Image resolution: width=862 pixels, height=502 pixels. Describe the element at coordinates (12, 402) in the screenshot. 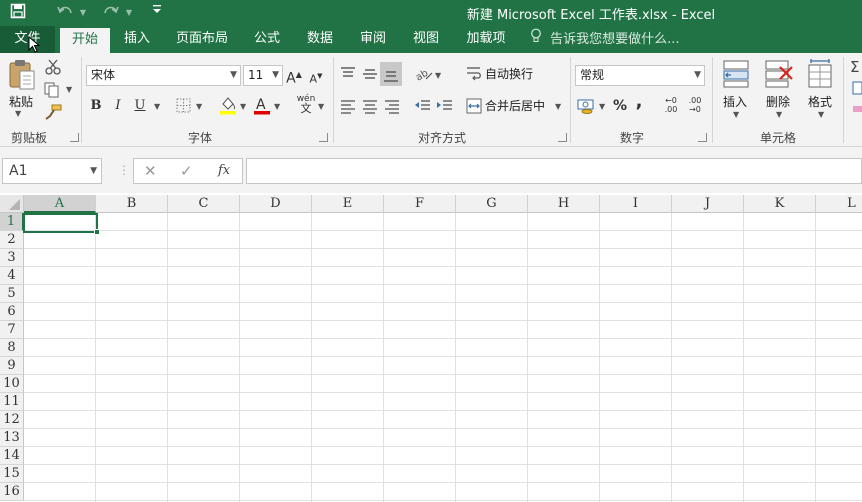

I see `row-header-11: 11` at that location.